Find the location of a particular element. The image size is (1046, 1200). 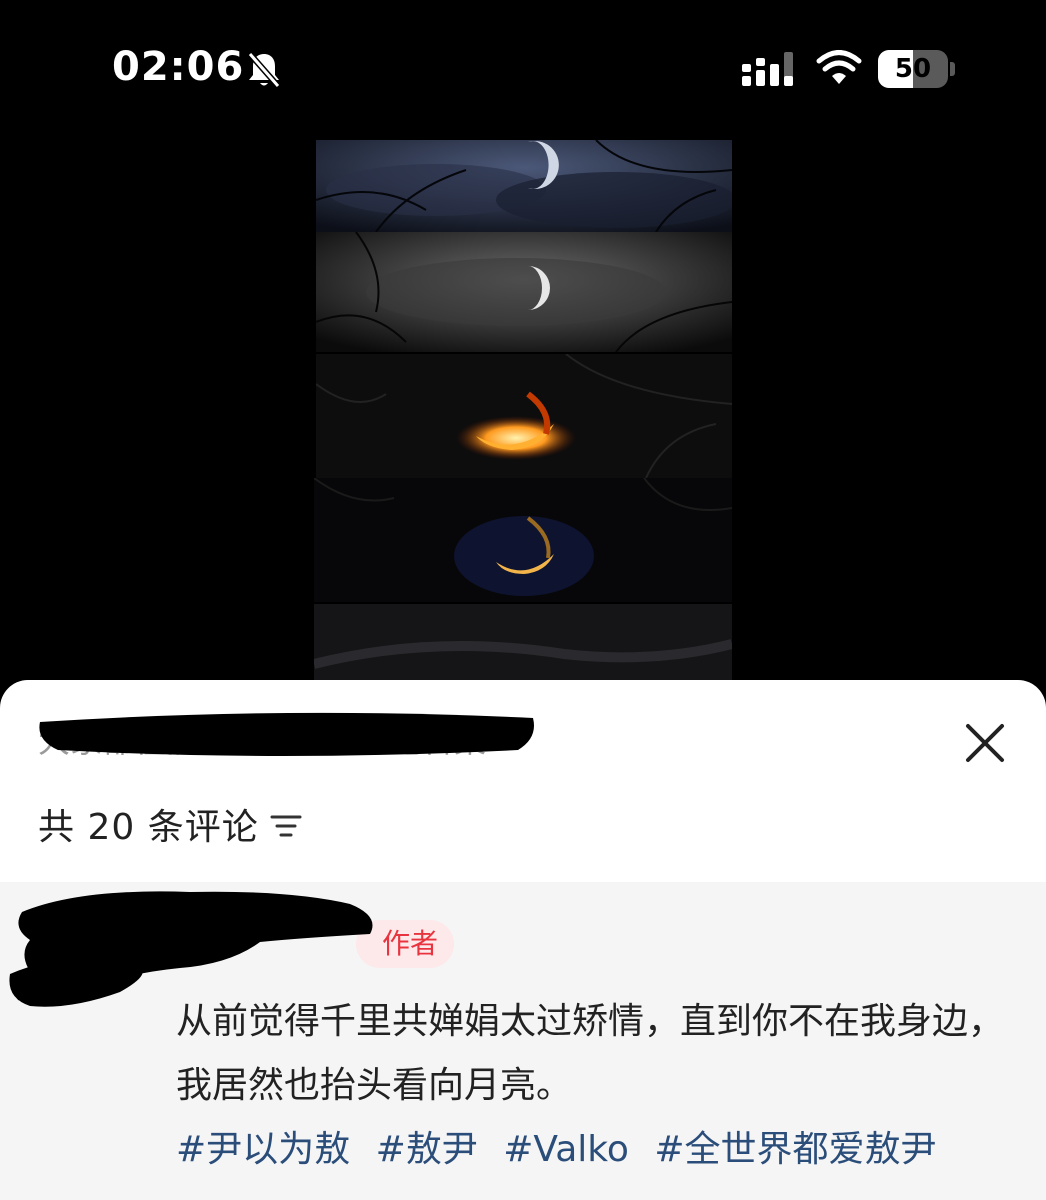

redaction-scribble is located at coordinates (286, 734).